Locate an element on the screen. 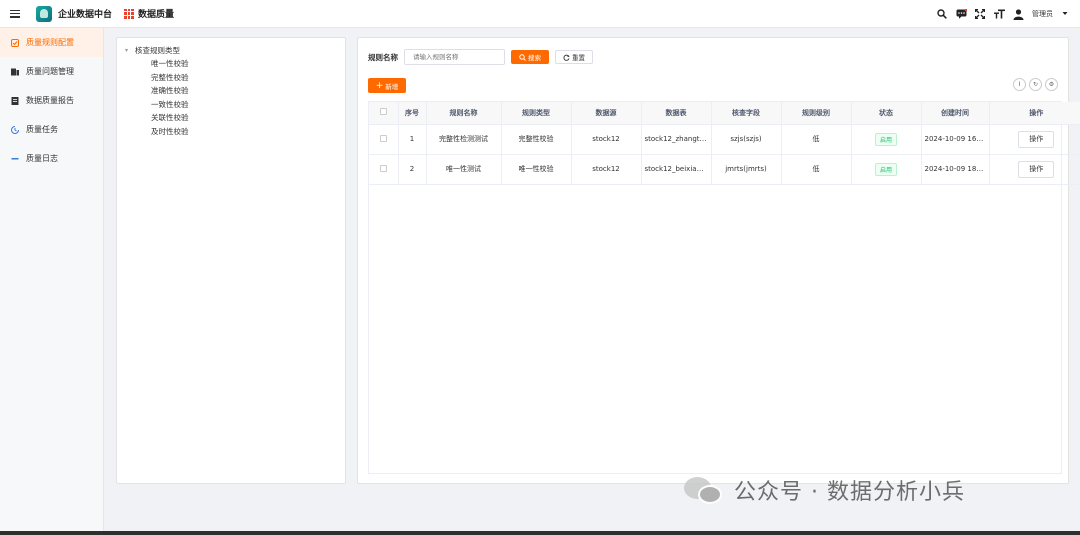 The image size is (1080, 535). search-bar: 规则名称 搜索 重置 is located at coordinates (480, 57).